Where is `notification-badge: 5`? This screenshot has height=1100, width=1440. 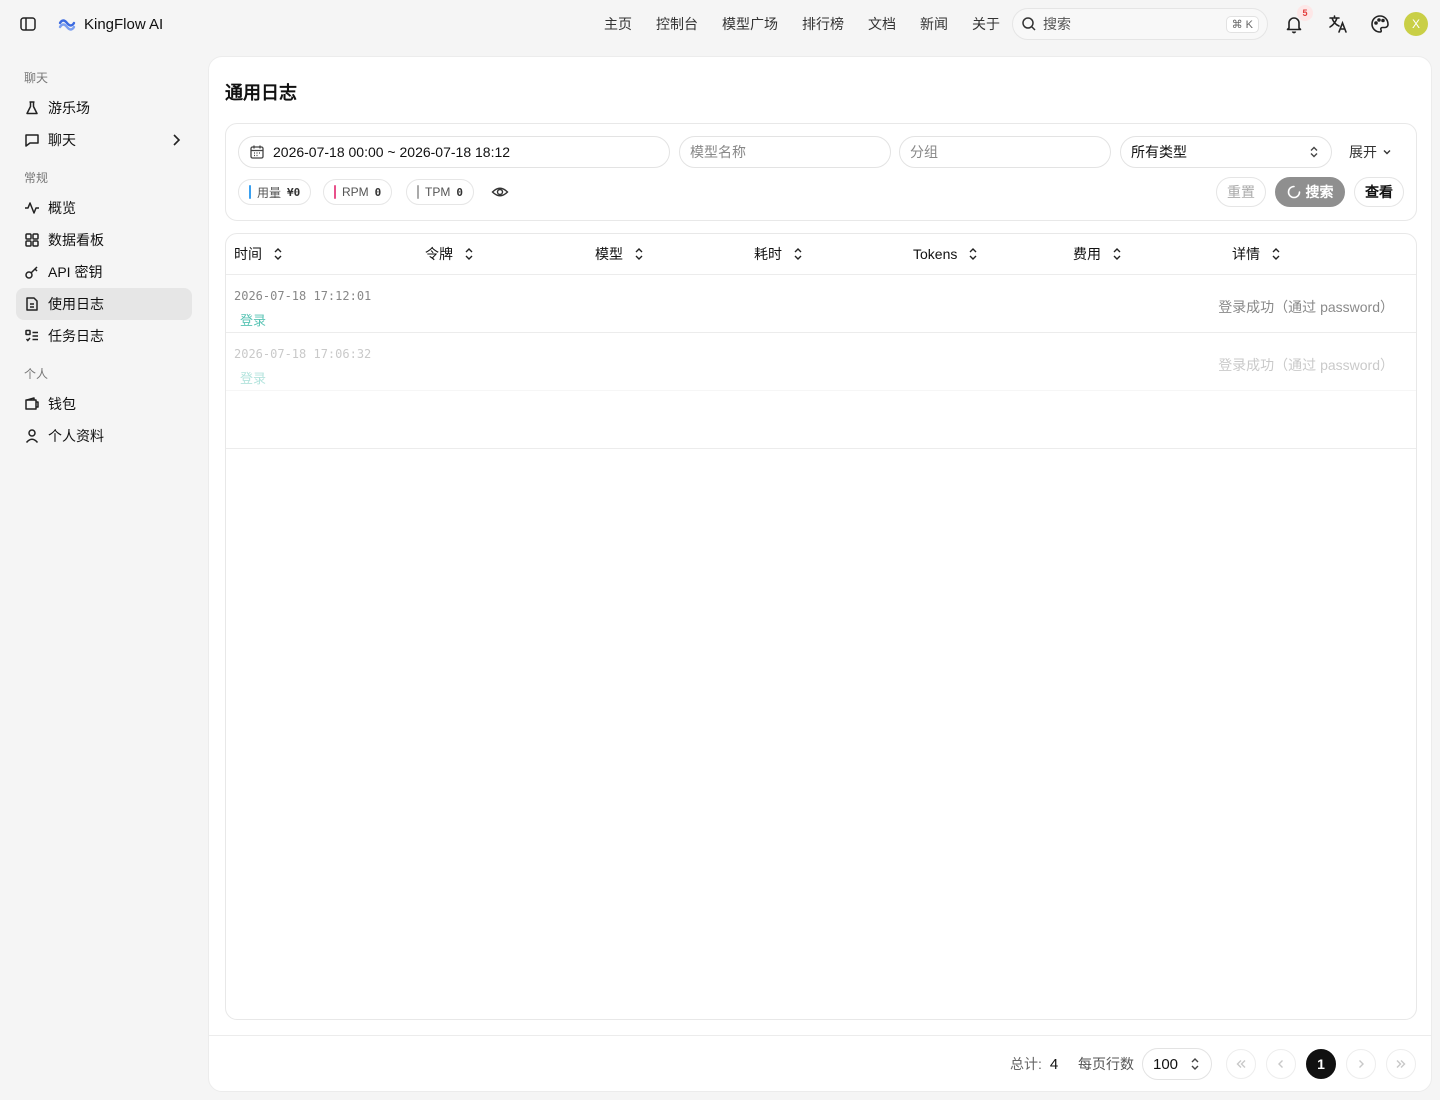
notification-badge: 5 is located at coordinates (1305, 13).